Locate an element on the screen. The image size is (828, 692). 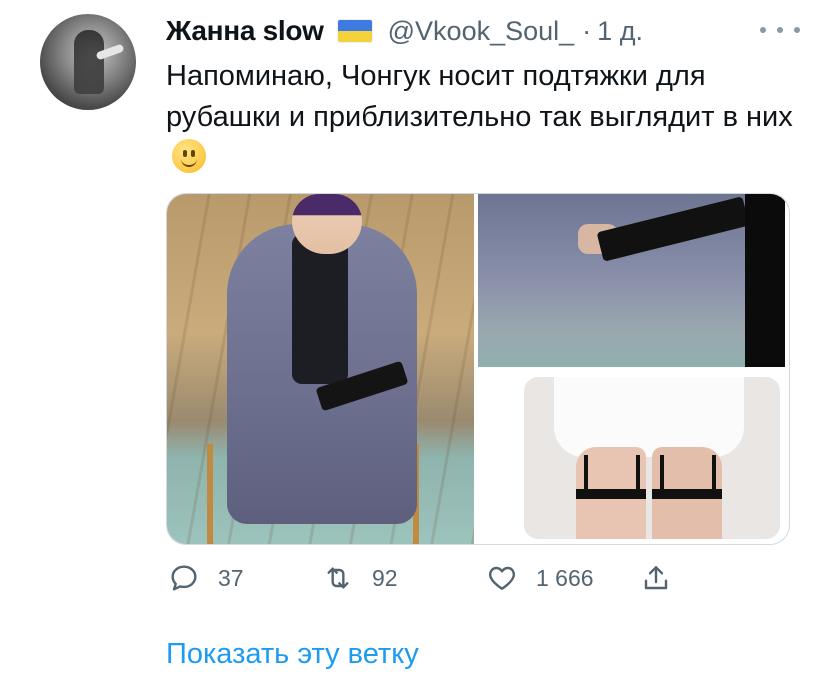
avatar-figure is located at coordinates (89, 62).